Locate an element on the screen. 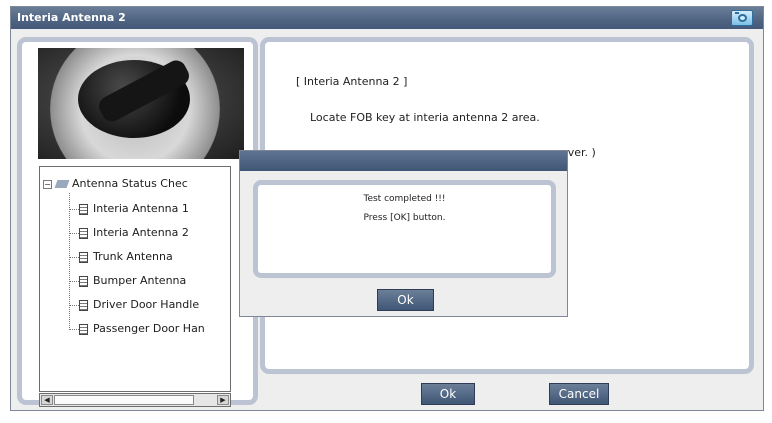  tree-item-bumper-antenna: Bumper Antenna is located at coordinates (127, 280).